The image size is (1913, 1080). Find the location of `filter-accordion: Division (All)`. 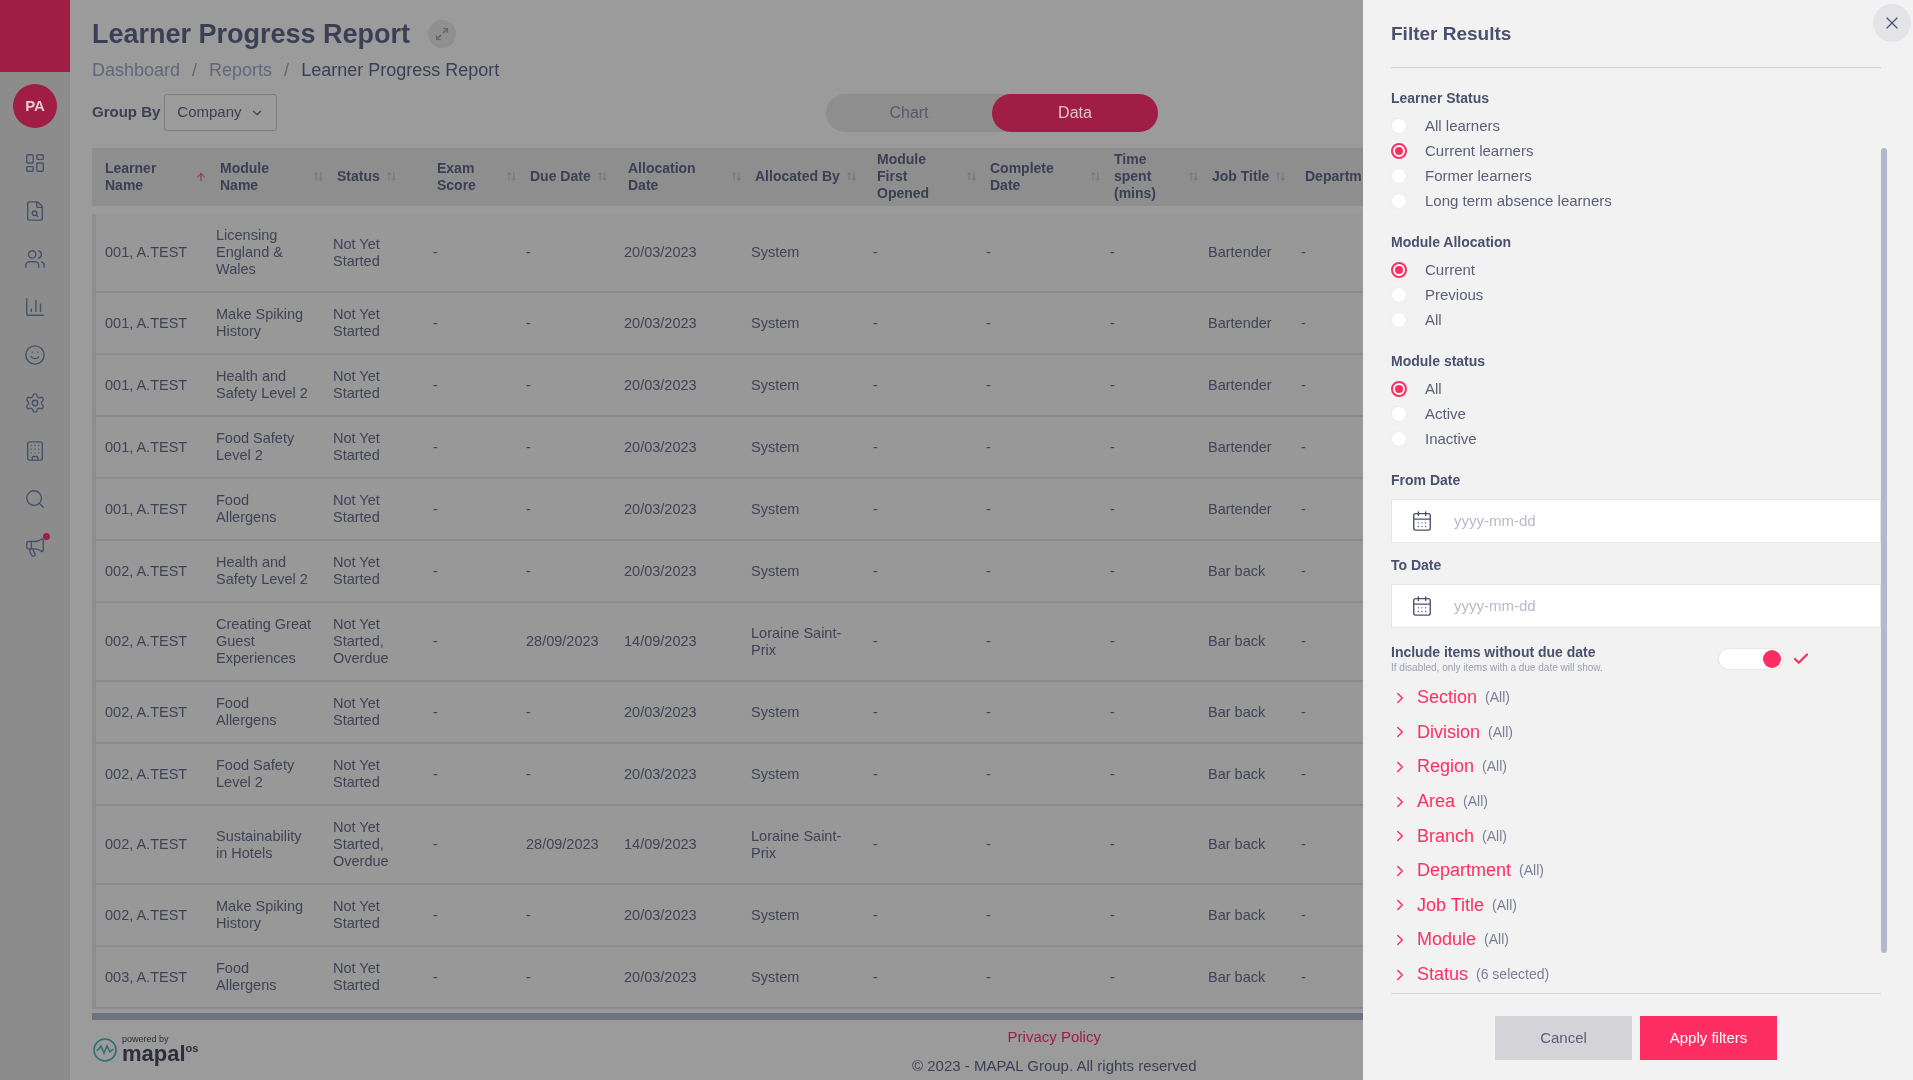

filter-accordion: Division (All) is located at coordinates (1636, 732).